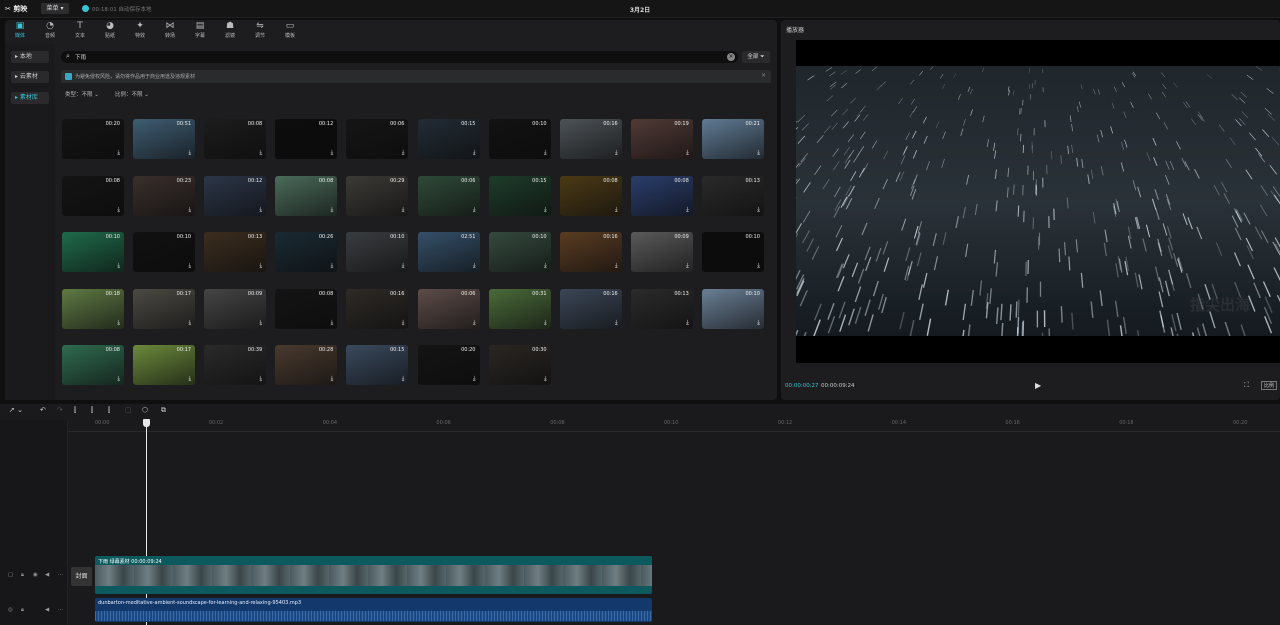 The height and width of the screenshot is (625, 1280). I want to click on media-thumbnail: 00:26 ⤓, so click(306, 252).